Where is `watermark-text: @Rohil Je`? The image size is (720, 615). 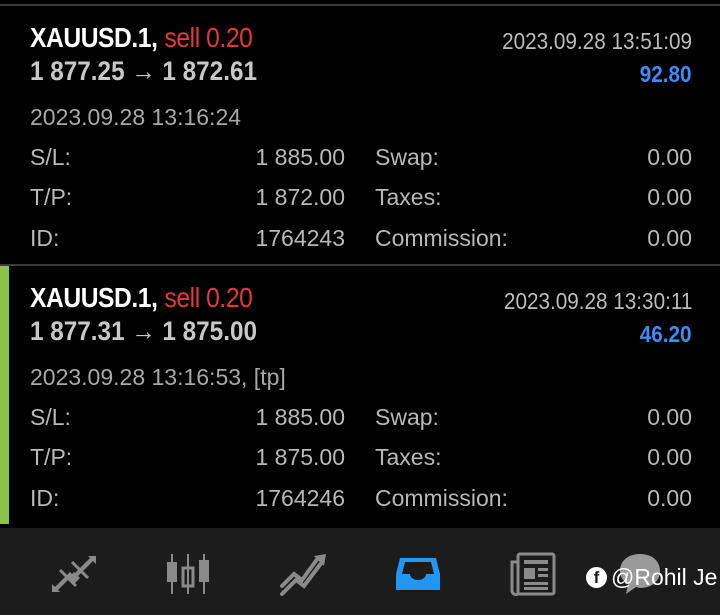
watermark-text: @Rohil Je is located at coordinates (664, 576).